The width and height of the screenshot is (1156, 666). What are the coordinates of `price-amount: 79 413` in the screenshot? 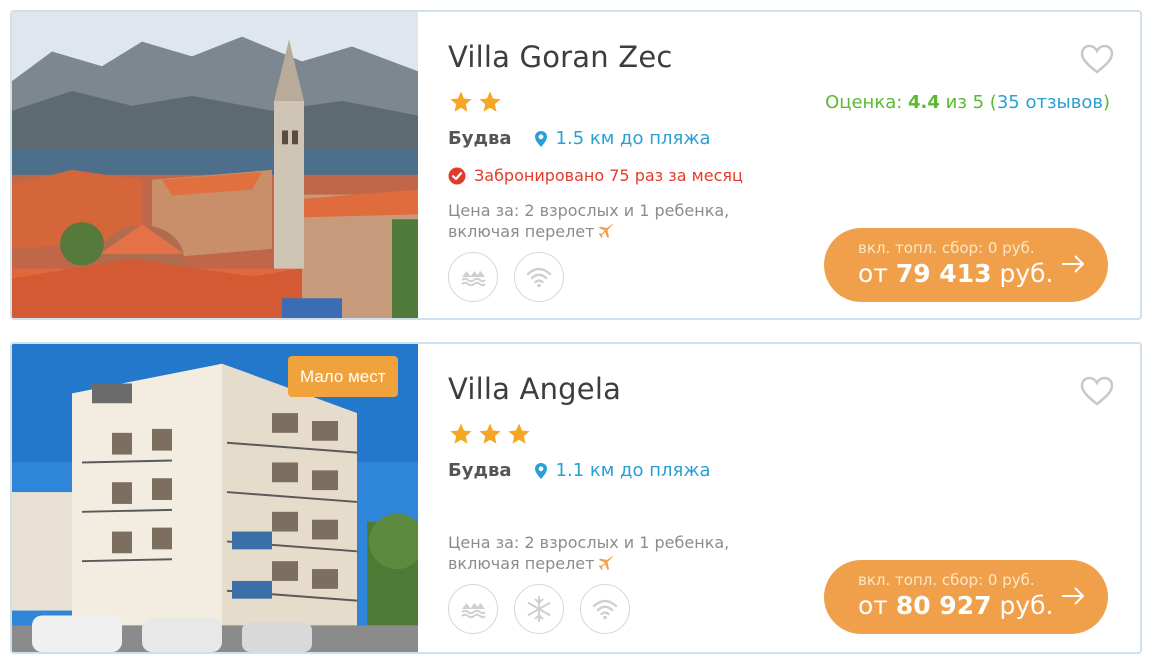 It's located at (943, 273).